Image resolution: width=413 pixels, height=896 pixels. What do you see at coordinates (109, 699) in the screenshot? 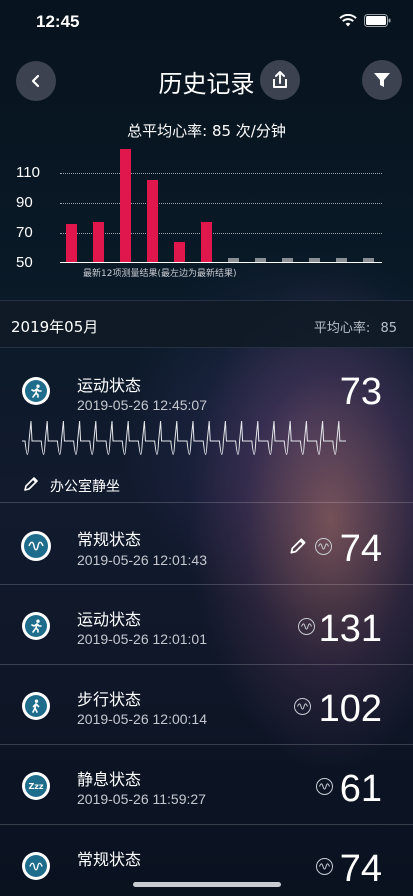
I see `state-label: 步行状态` at bounding box center [109, 699].